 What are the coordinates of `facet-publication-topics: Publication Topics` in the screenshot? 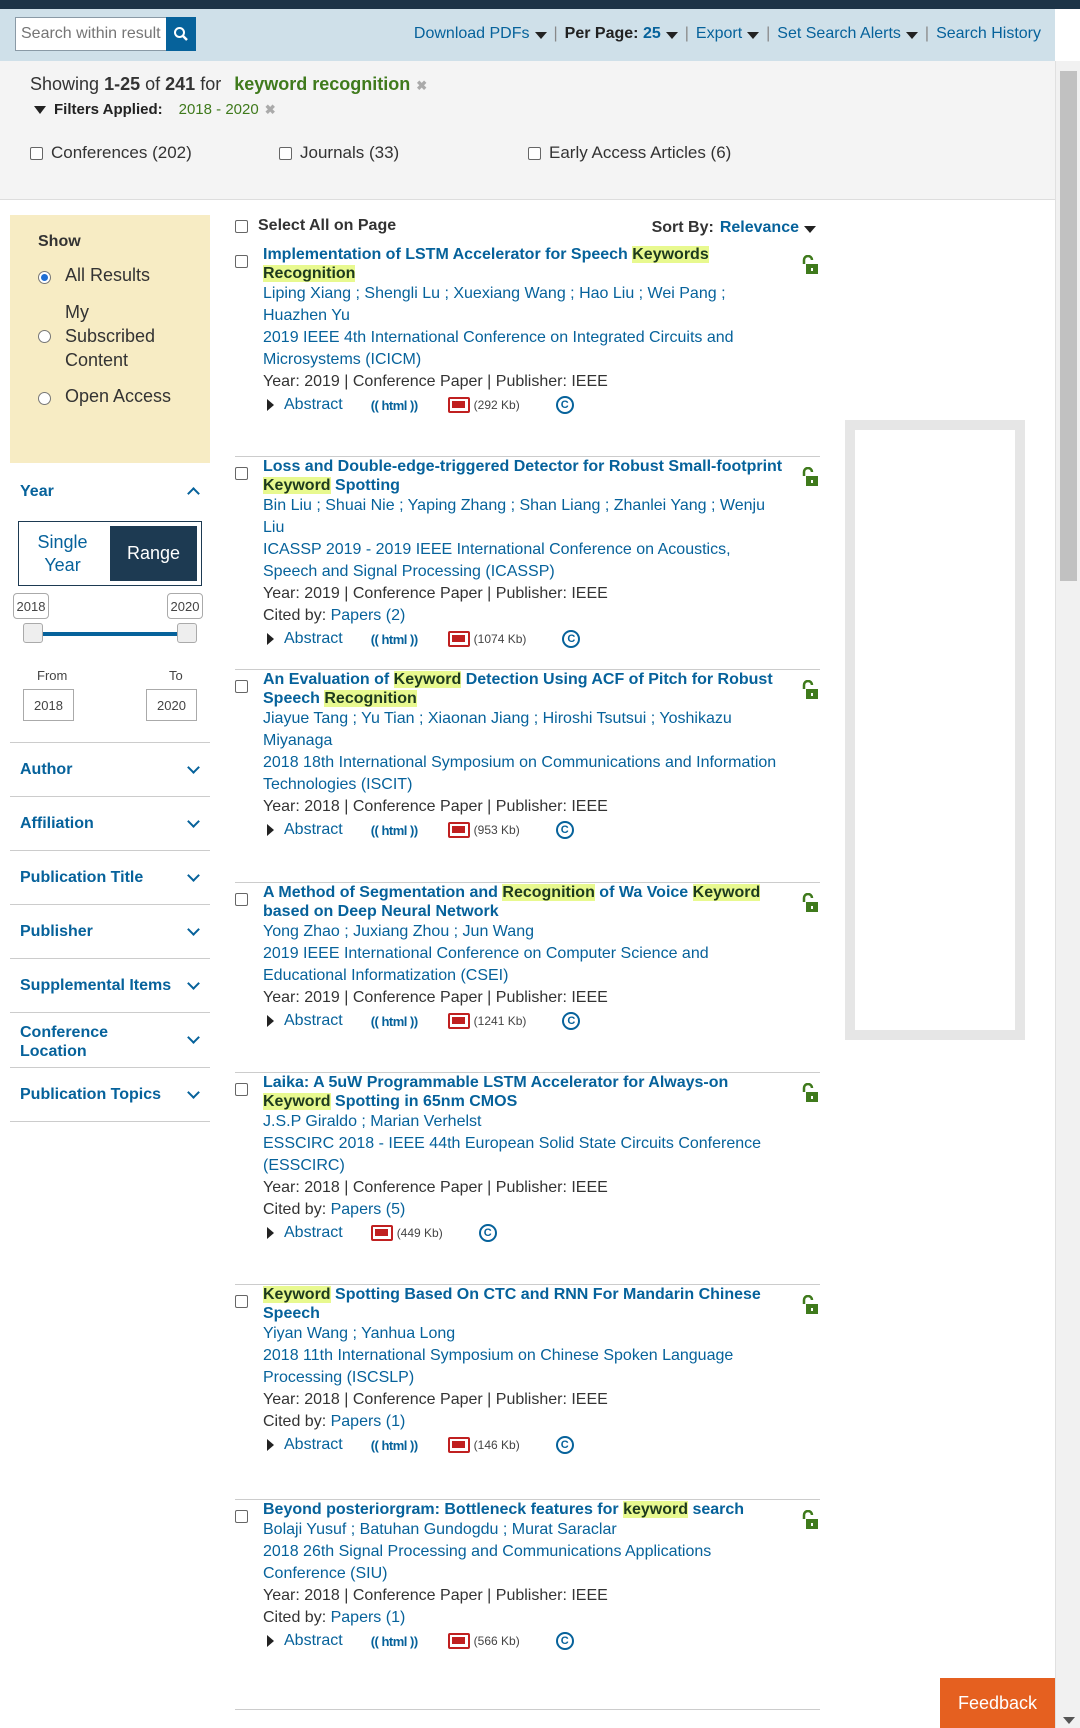 It's located at (110, 1095).